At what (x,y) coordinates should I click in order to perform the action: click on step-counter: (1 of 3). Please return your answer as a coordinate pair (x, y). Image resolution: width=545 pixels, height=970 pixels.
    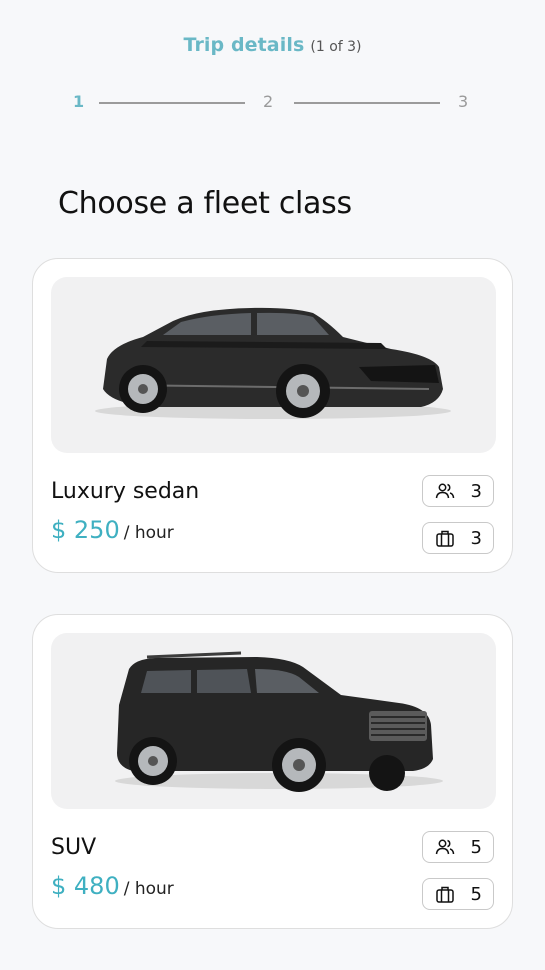
    Looking at the image, I should click on (336, 47).